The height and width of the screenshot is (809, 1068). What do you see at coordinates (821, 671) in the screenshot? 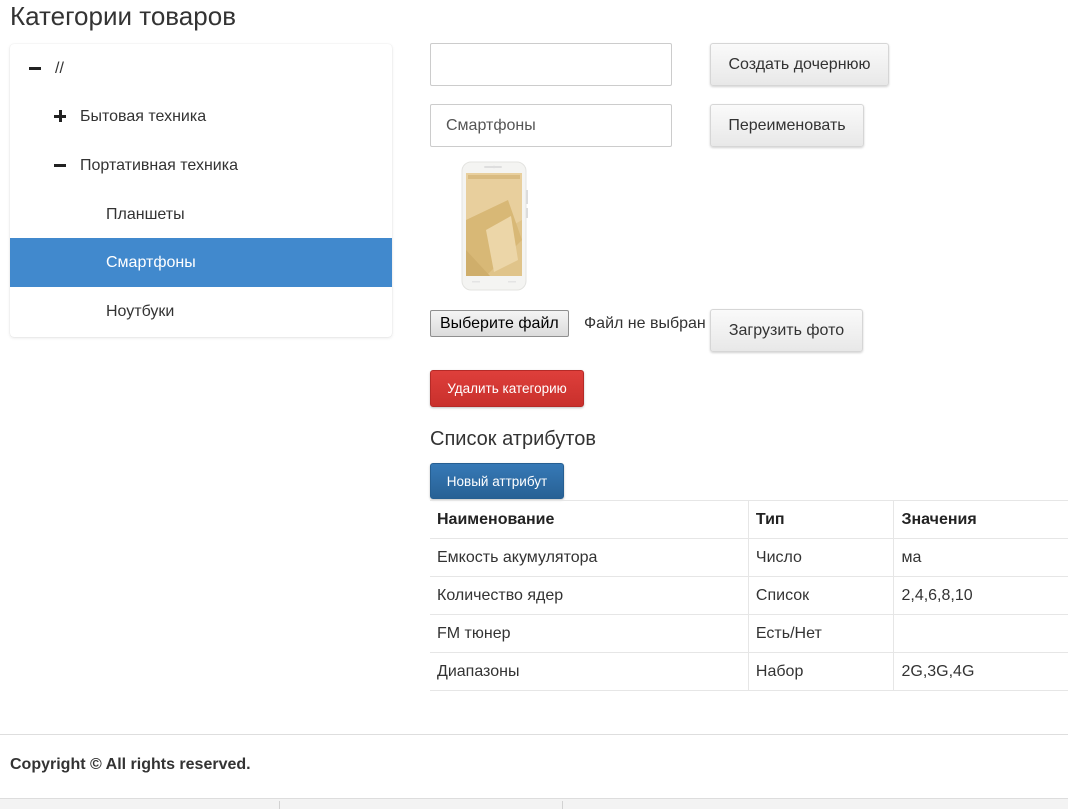
I see `attribute-type-cell: Набор` at bounding box center [821, 671].